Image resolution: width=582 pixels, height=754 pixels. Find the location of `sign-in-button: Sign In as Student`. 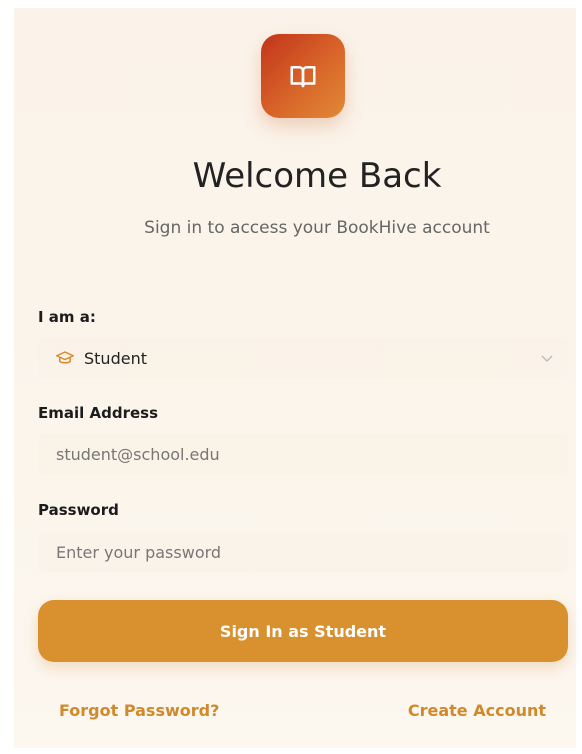

sign-in-button: Sign In as Student is located at coordinates (303, 631).